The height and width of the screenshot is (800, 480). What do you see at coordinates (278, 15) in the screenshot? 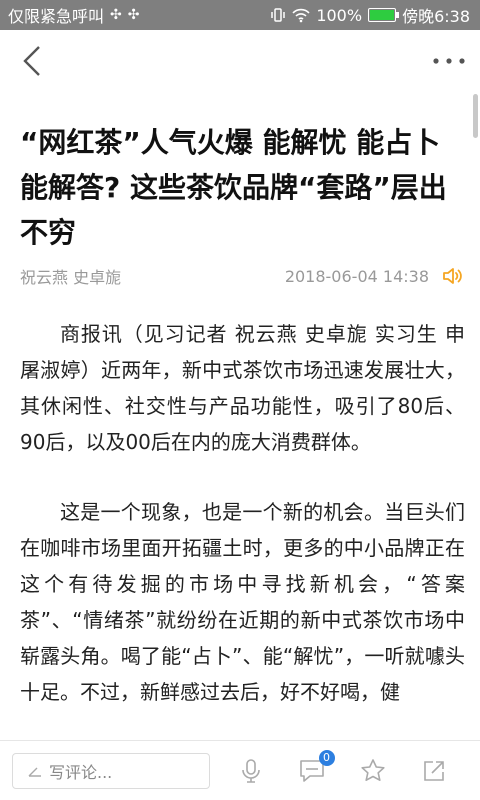
I see `vibrate-icon` at bounding box center [278, 15].